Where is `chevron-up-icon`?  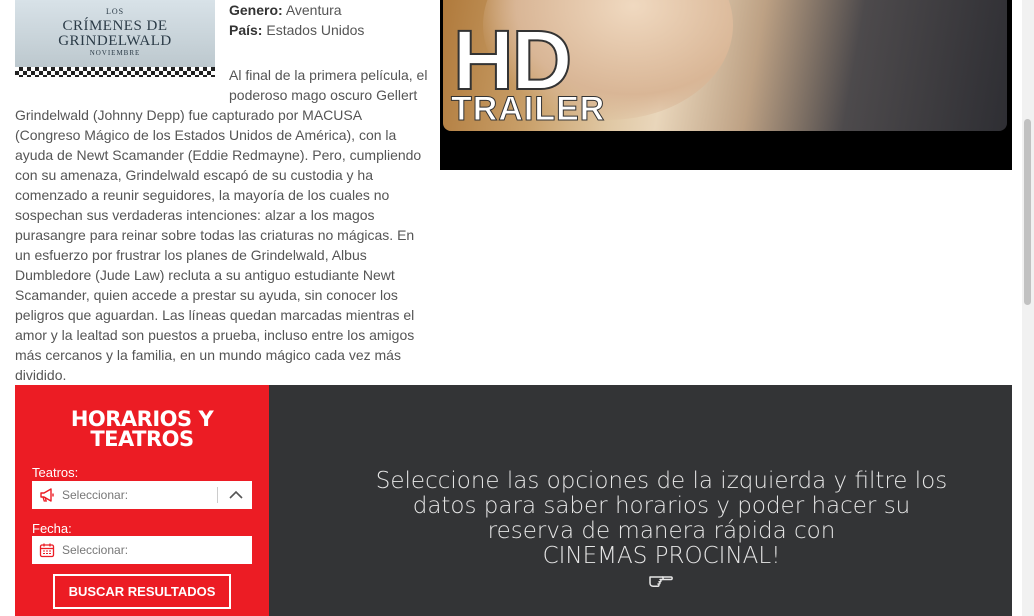 chevron-up-icon is located at coordinates (236, 495).